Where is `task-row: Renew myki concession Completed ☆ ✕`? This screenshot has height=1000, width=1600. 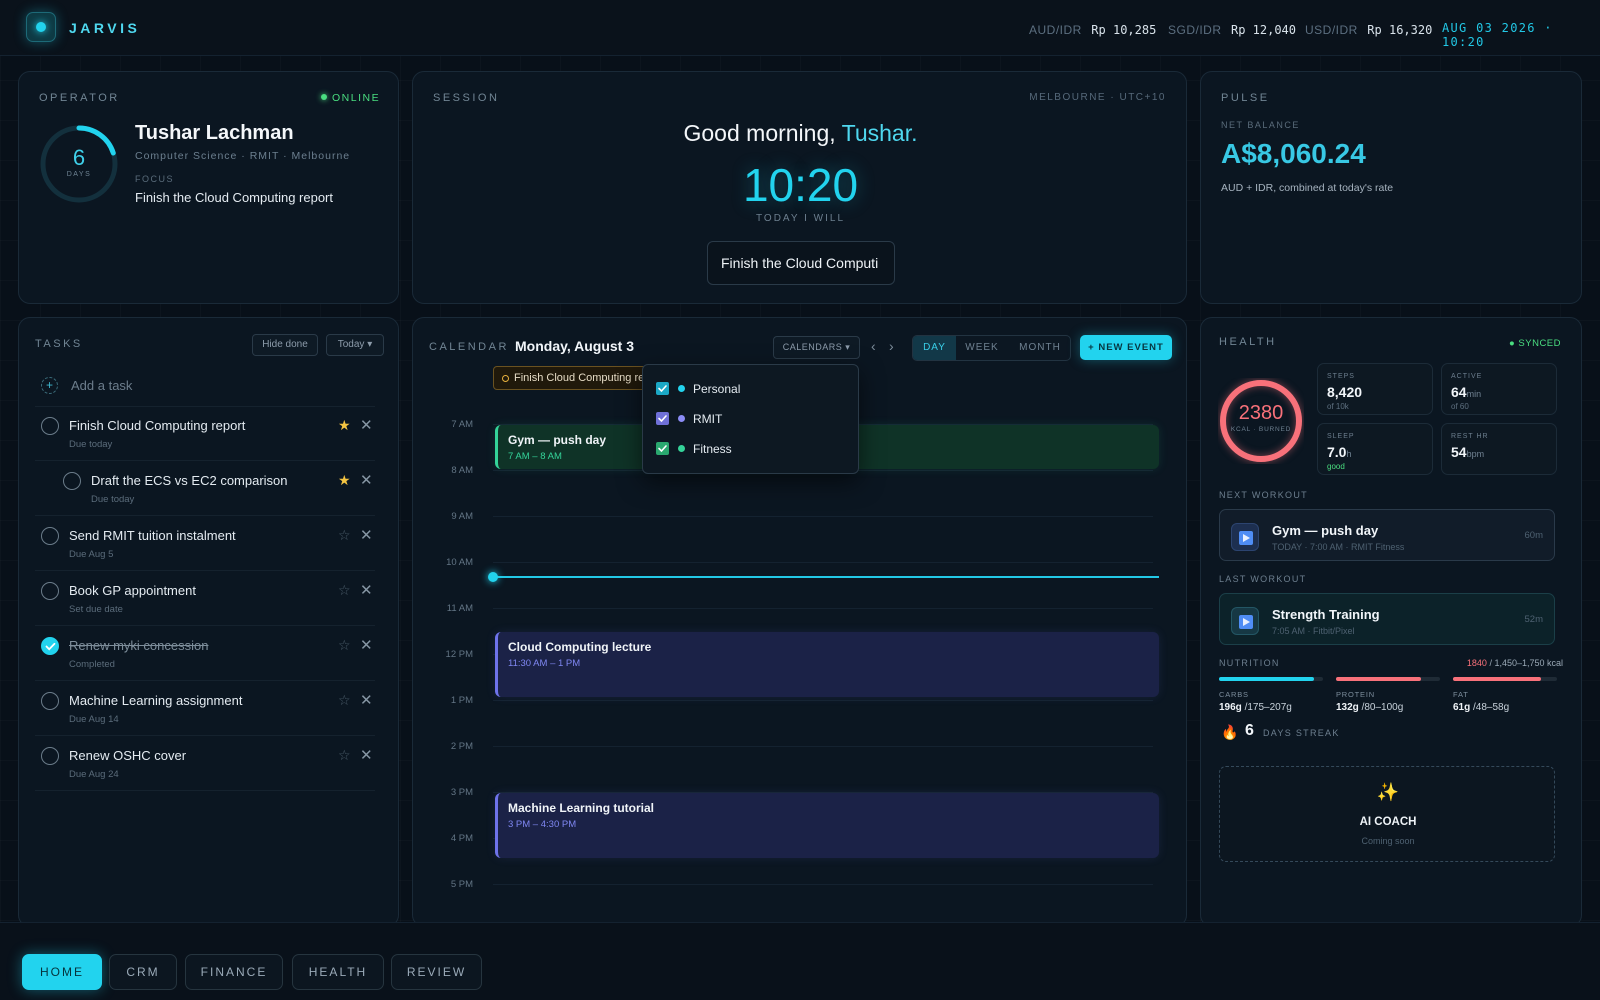
task-row: Renew myki concession Completed ☆ ✕ is located at coordinates (205, 654).